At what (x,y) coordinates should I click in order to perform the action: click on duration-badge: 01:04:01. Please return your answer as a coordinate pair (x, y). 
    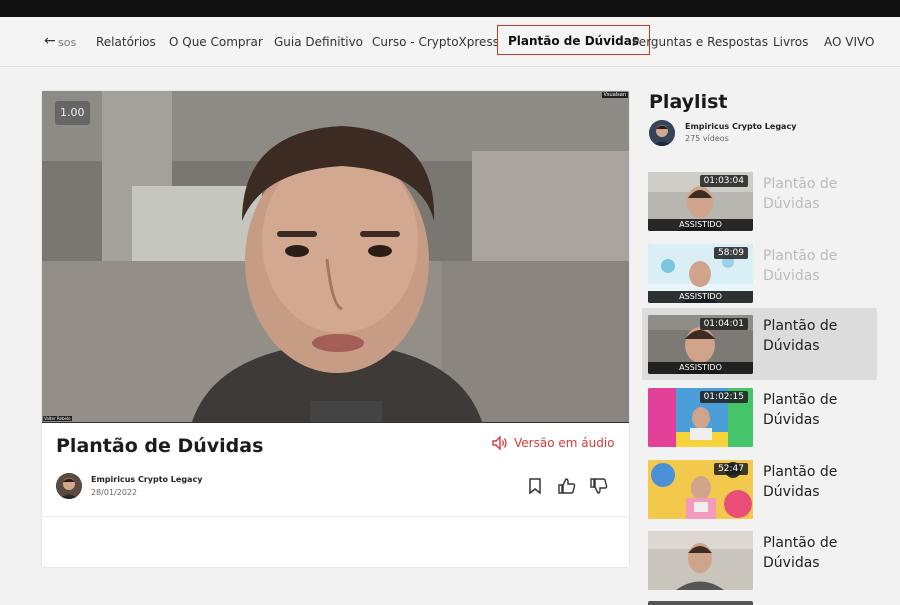
    Looking at the image, I should click on (723, 324).